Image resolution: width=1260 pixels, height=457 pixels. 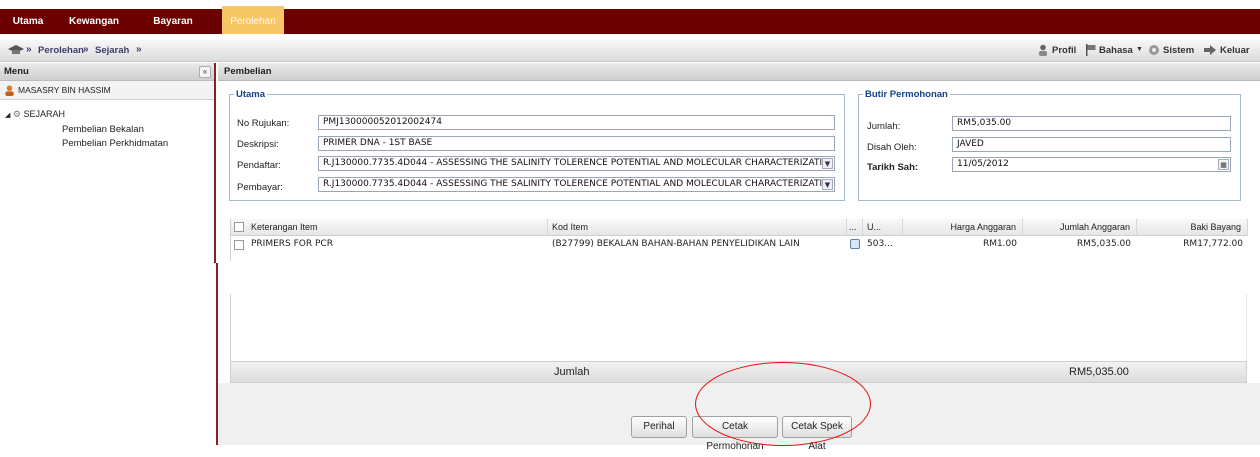 What do you see at coordinates (659, 427) in the screenshot?
I see `perihal-button: Perihal` at bounding box center [659, 427].